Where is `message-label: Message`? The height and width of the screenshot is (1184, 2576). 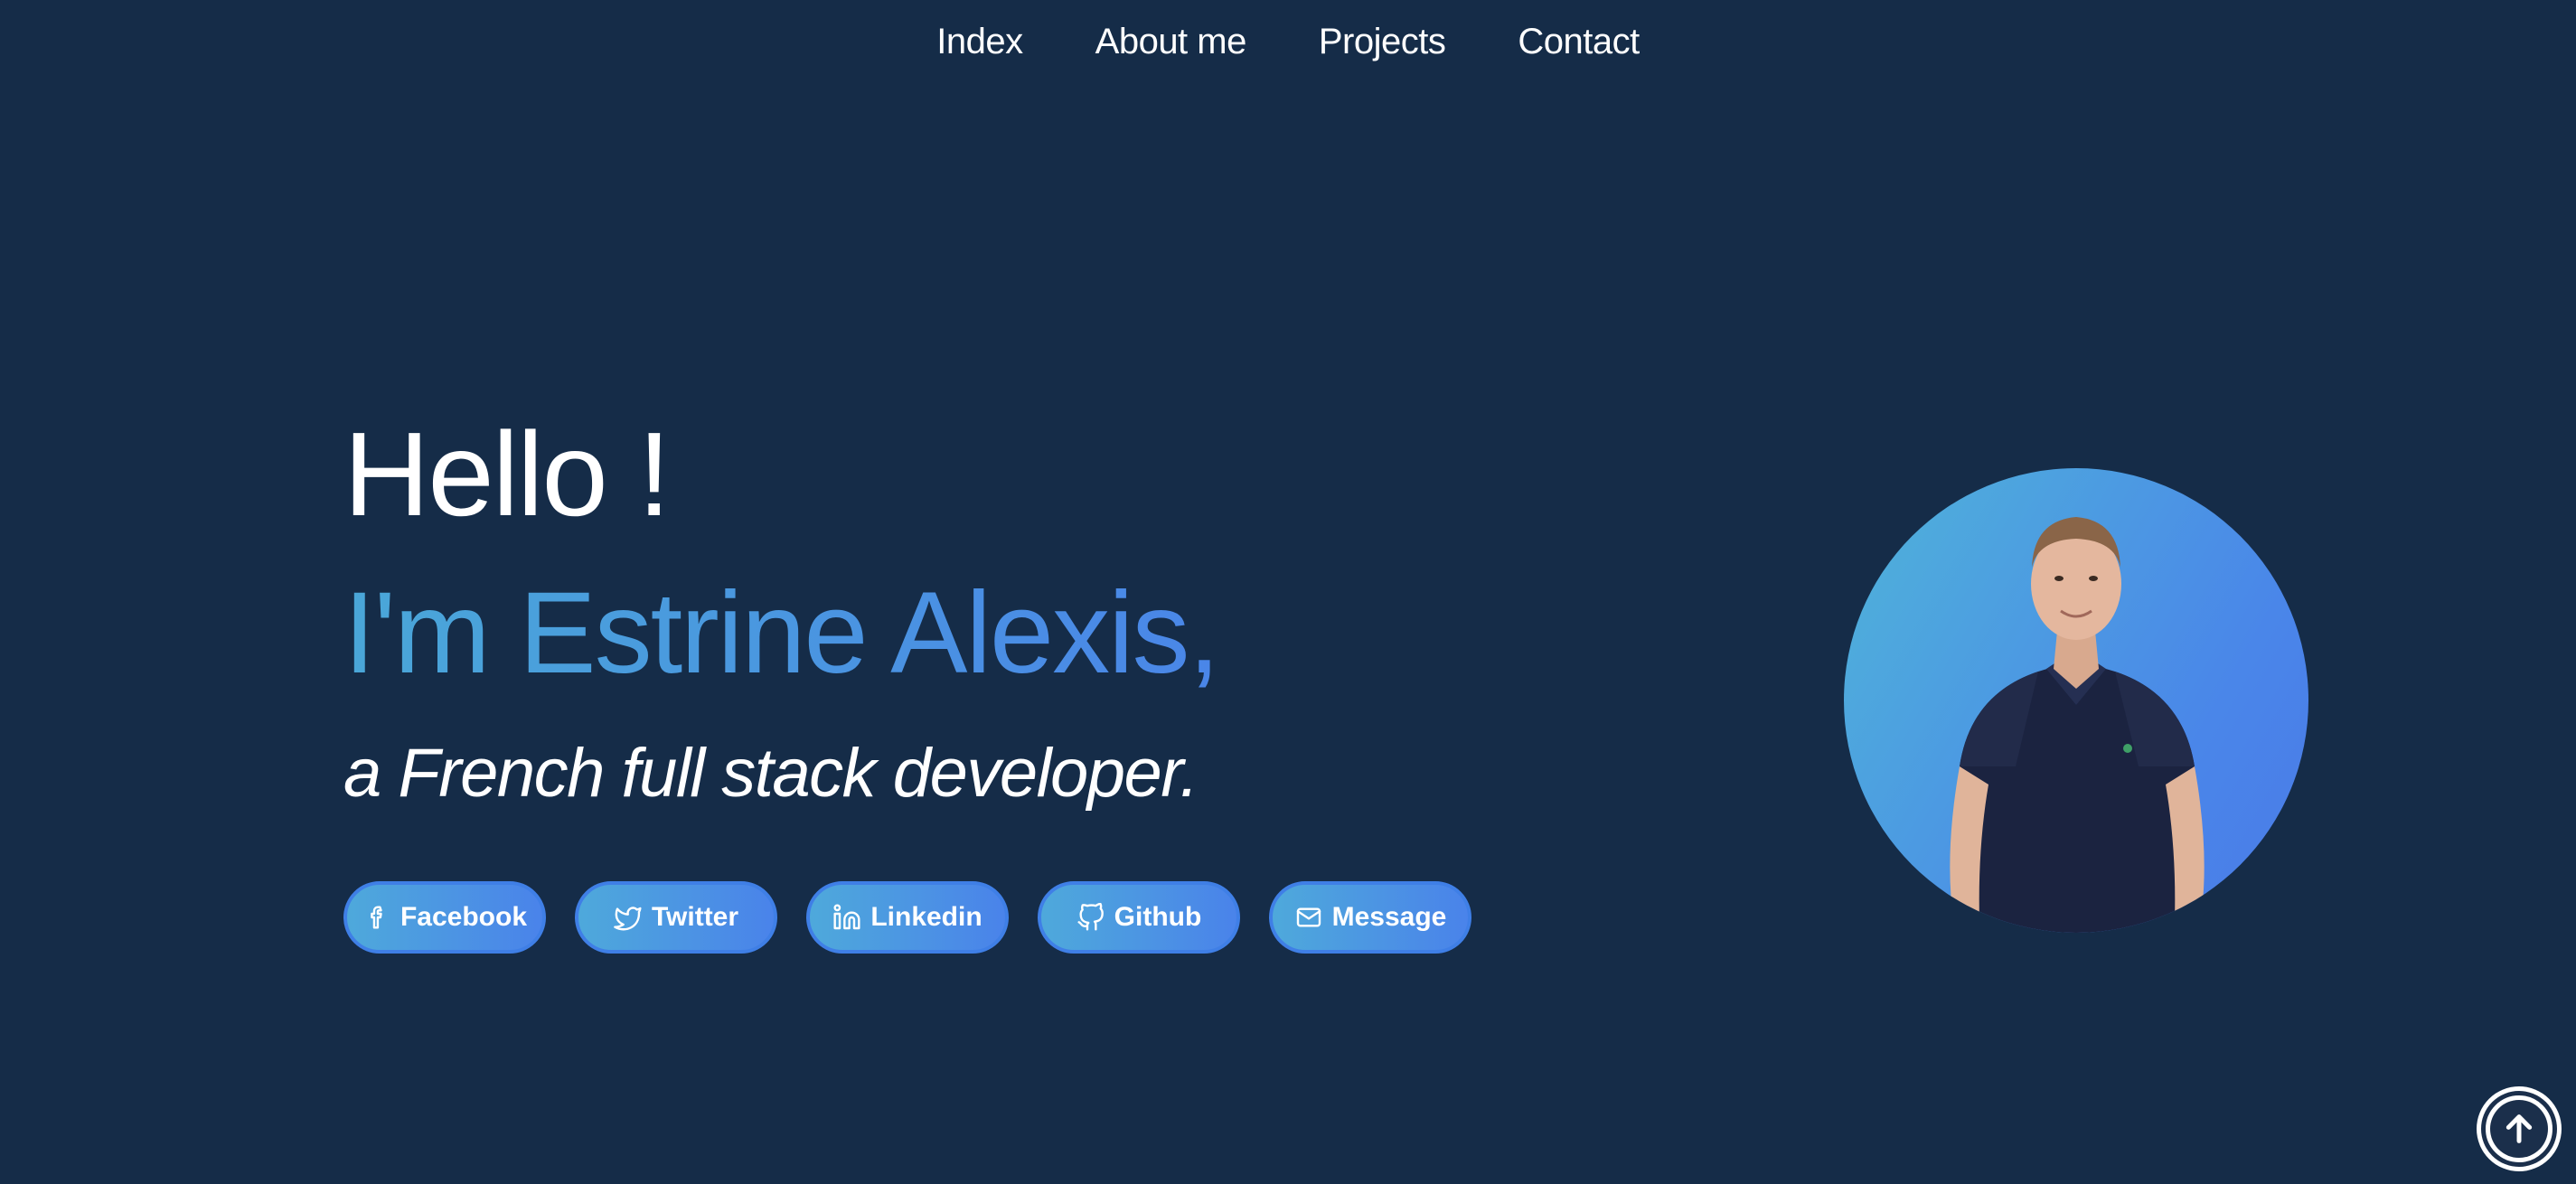
message-label: Message is located at coordinates (1389, 917).